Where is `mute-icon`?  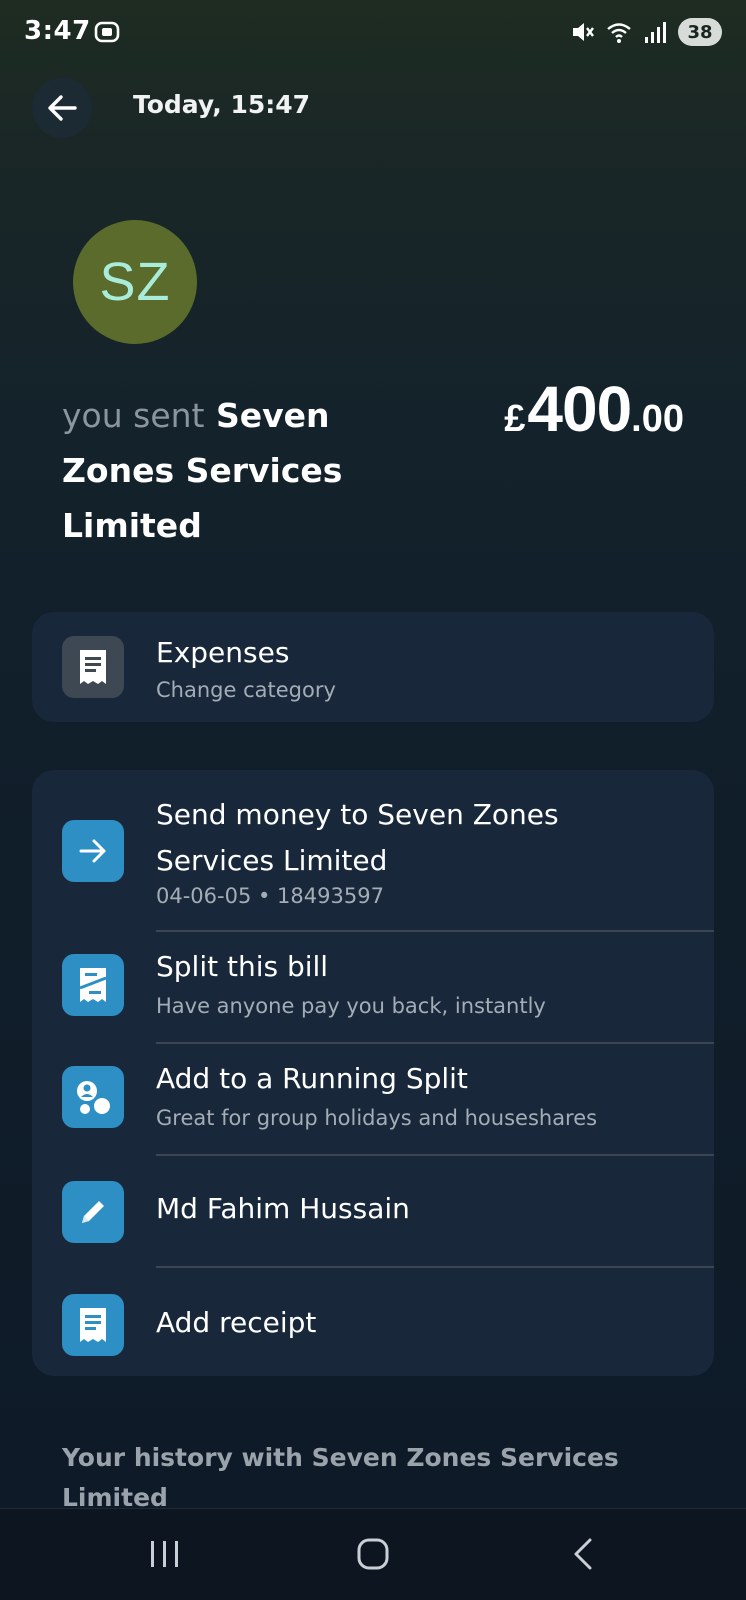
mute-icon is located at coordinates (583, 32).